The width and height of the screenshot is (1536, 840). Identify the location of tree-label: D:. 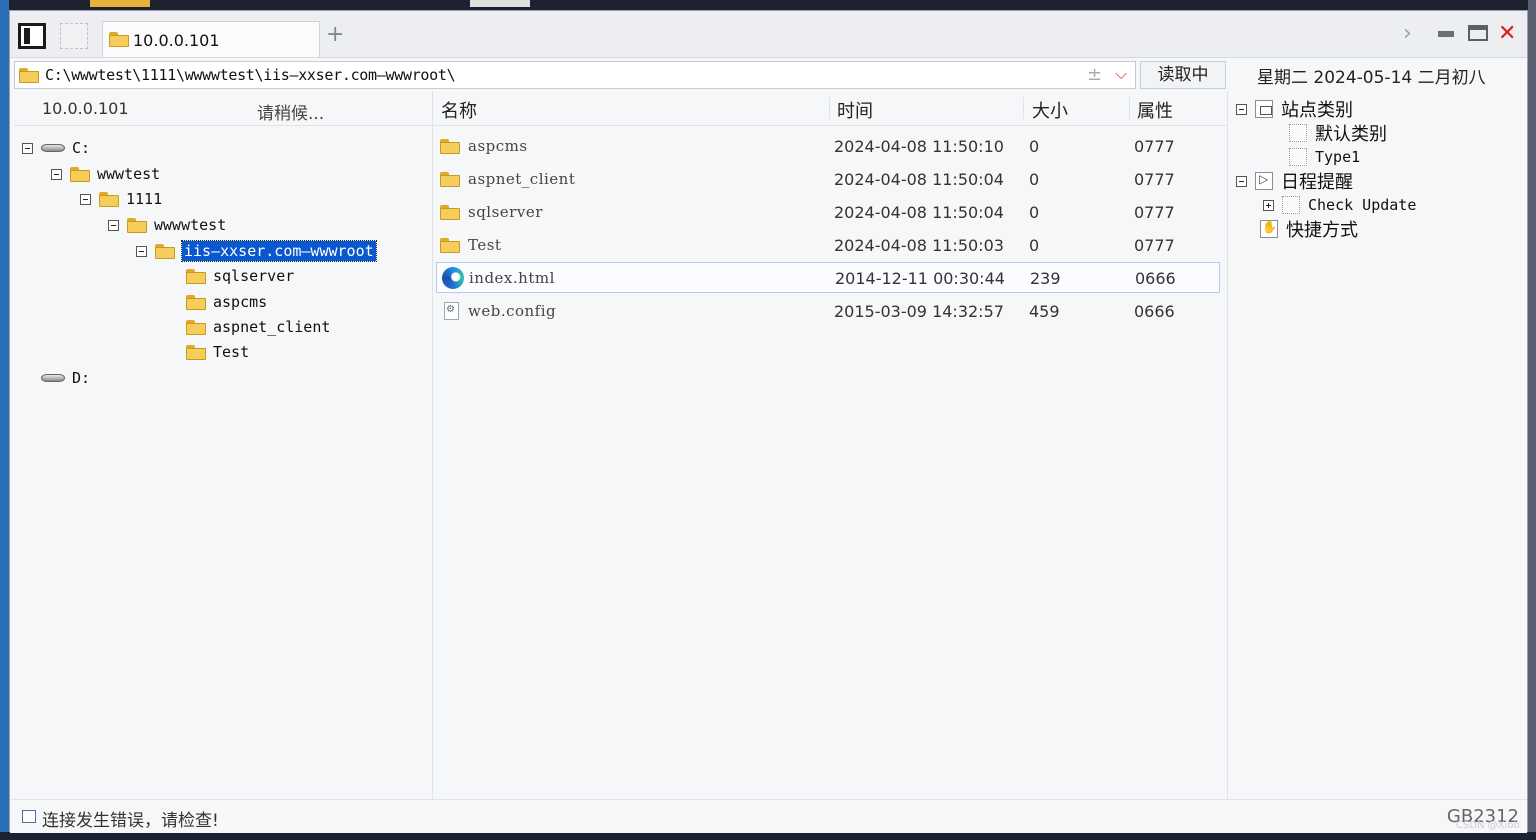
(81, 378).